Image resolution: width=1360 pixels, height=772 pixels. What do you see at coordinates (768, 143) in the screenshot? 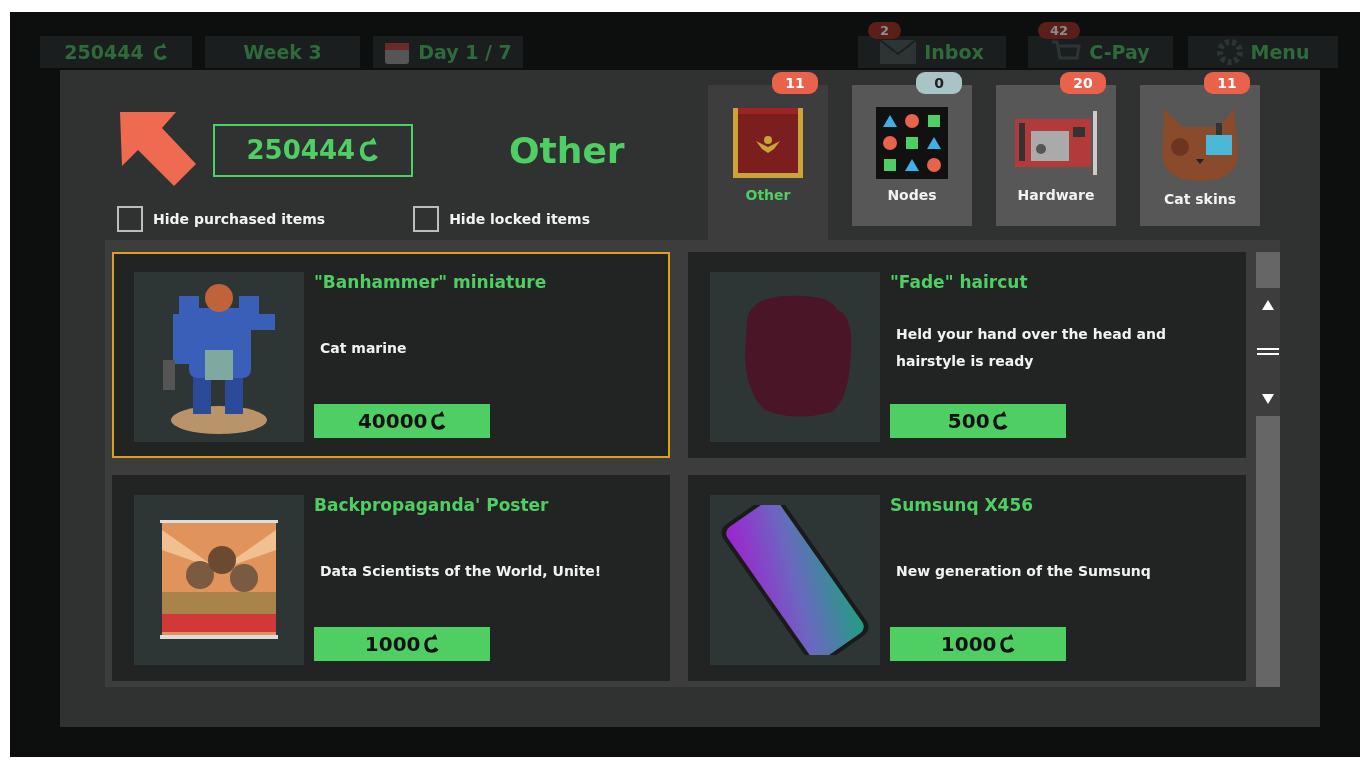
I see `chest-icon` at bounding box center [768, 143].